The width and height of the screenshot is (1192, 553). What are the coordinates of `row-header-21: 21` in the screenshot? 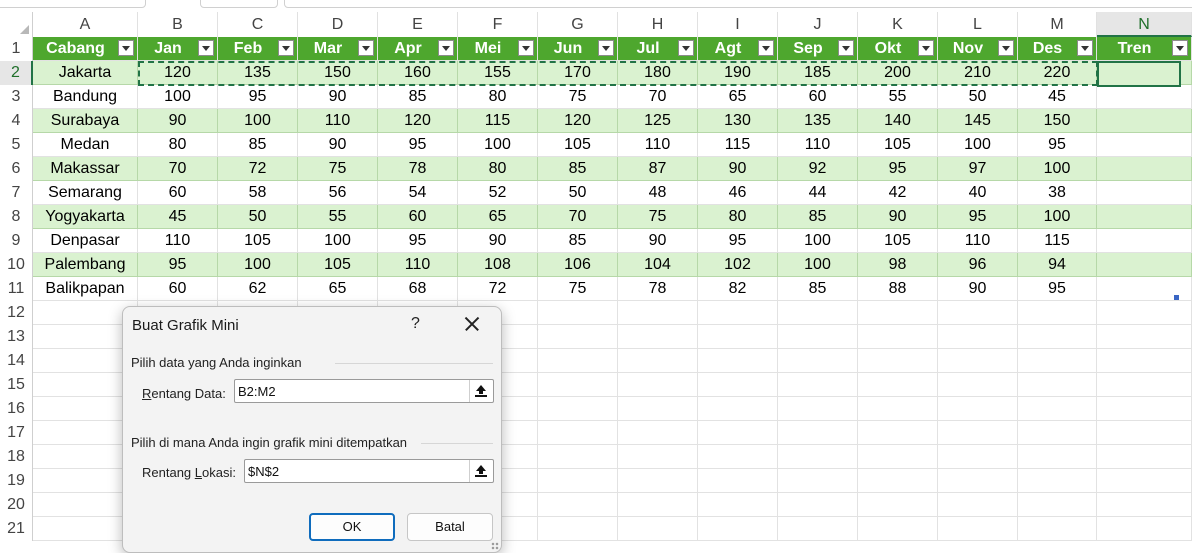 It's located at (16, 529).